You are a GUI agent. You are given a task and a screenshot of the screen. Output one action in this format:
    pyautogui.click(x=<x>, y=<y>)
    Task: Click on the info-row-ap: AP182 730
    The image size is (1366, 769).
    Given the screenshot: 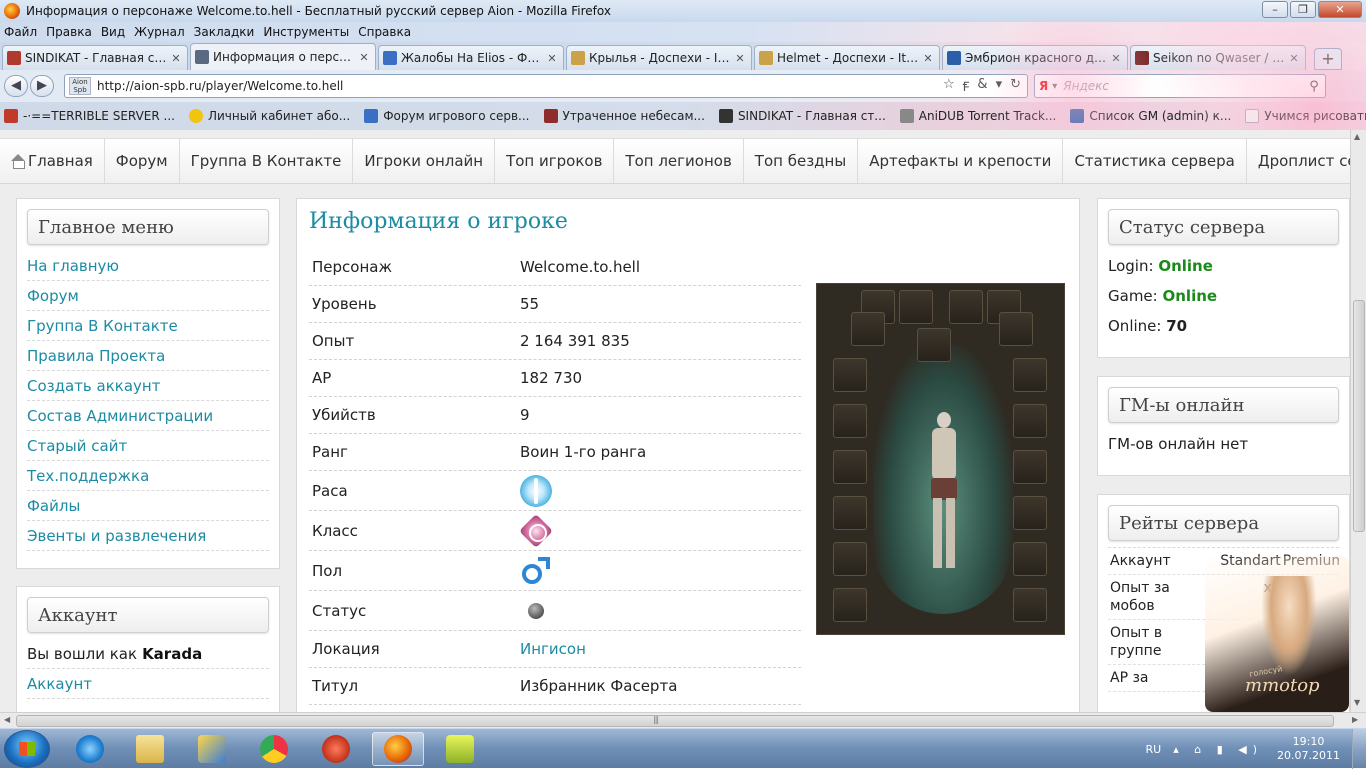 What is the action you would take?
    pyautogui.click(x=555, y=378)
    